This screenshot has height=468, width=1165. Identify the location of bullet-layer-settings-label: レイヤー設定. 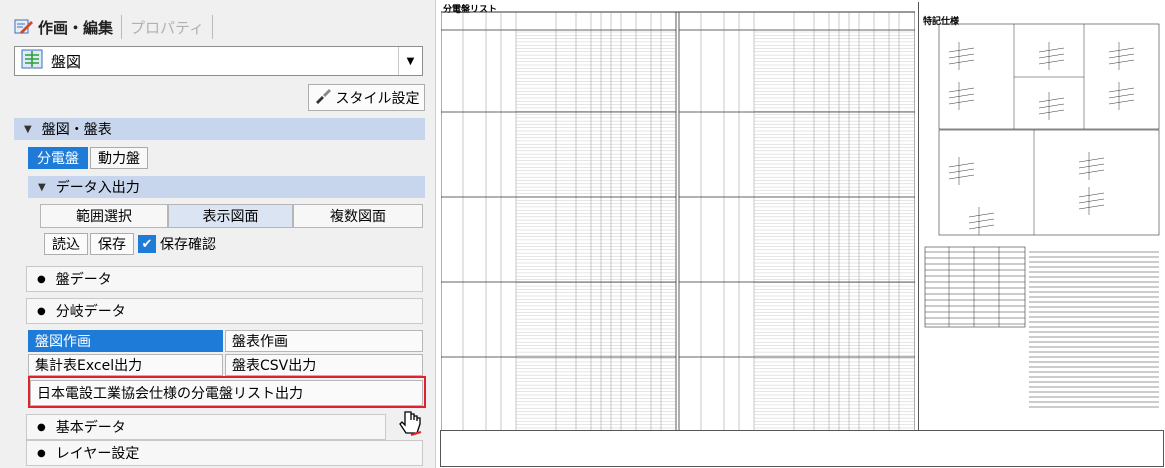
(97, 454).